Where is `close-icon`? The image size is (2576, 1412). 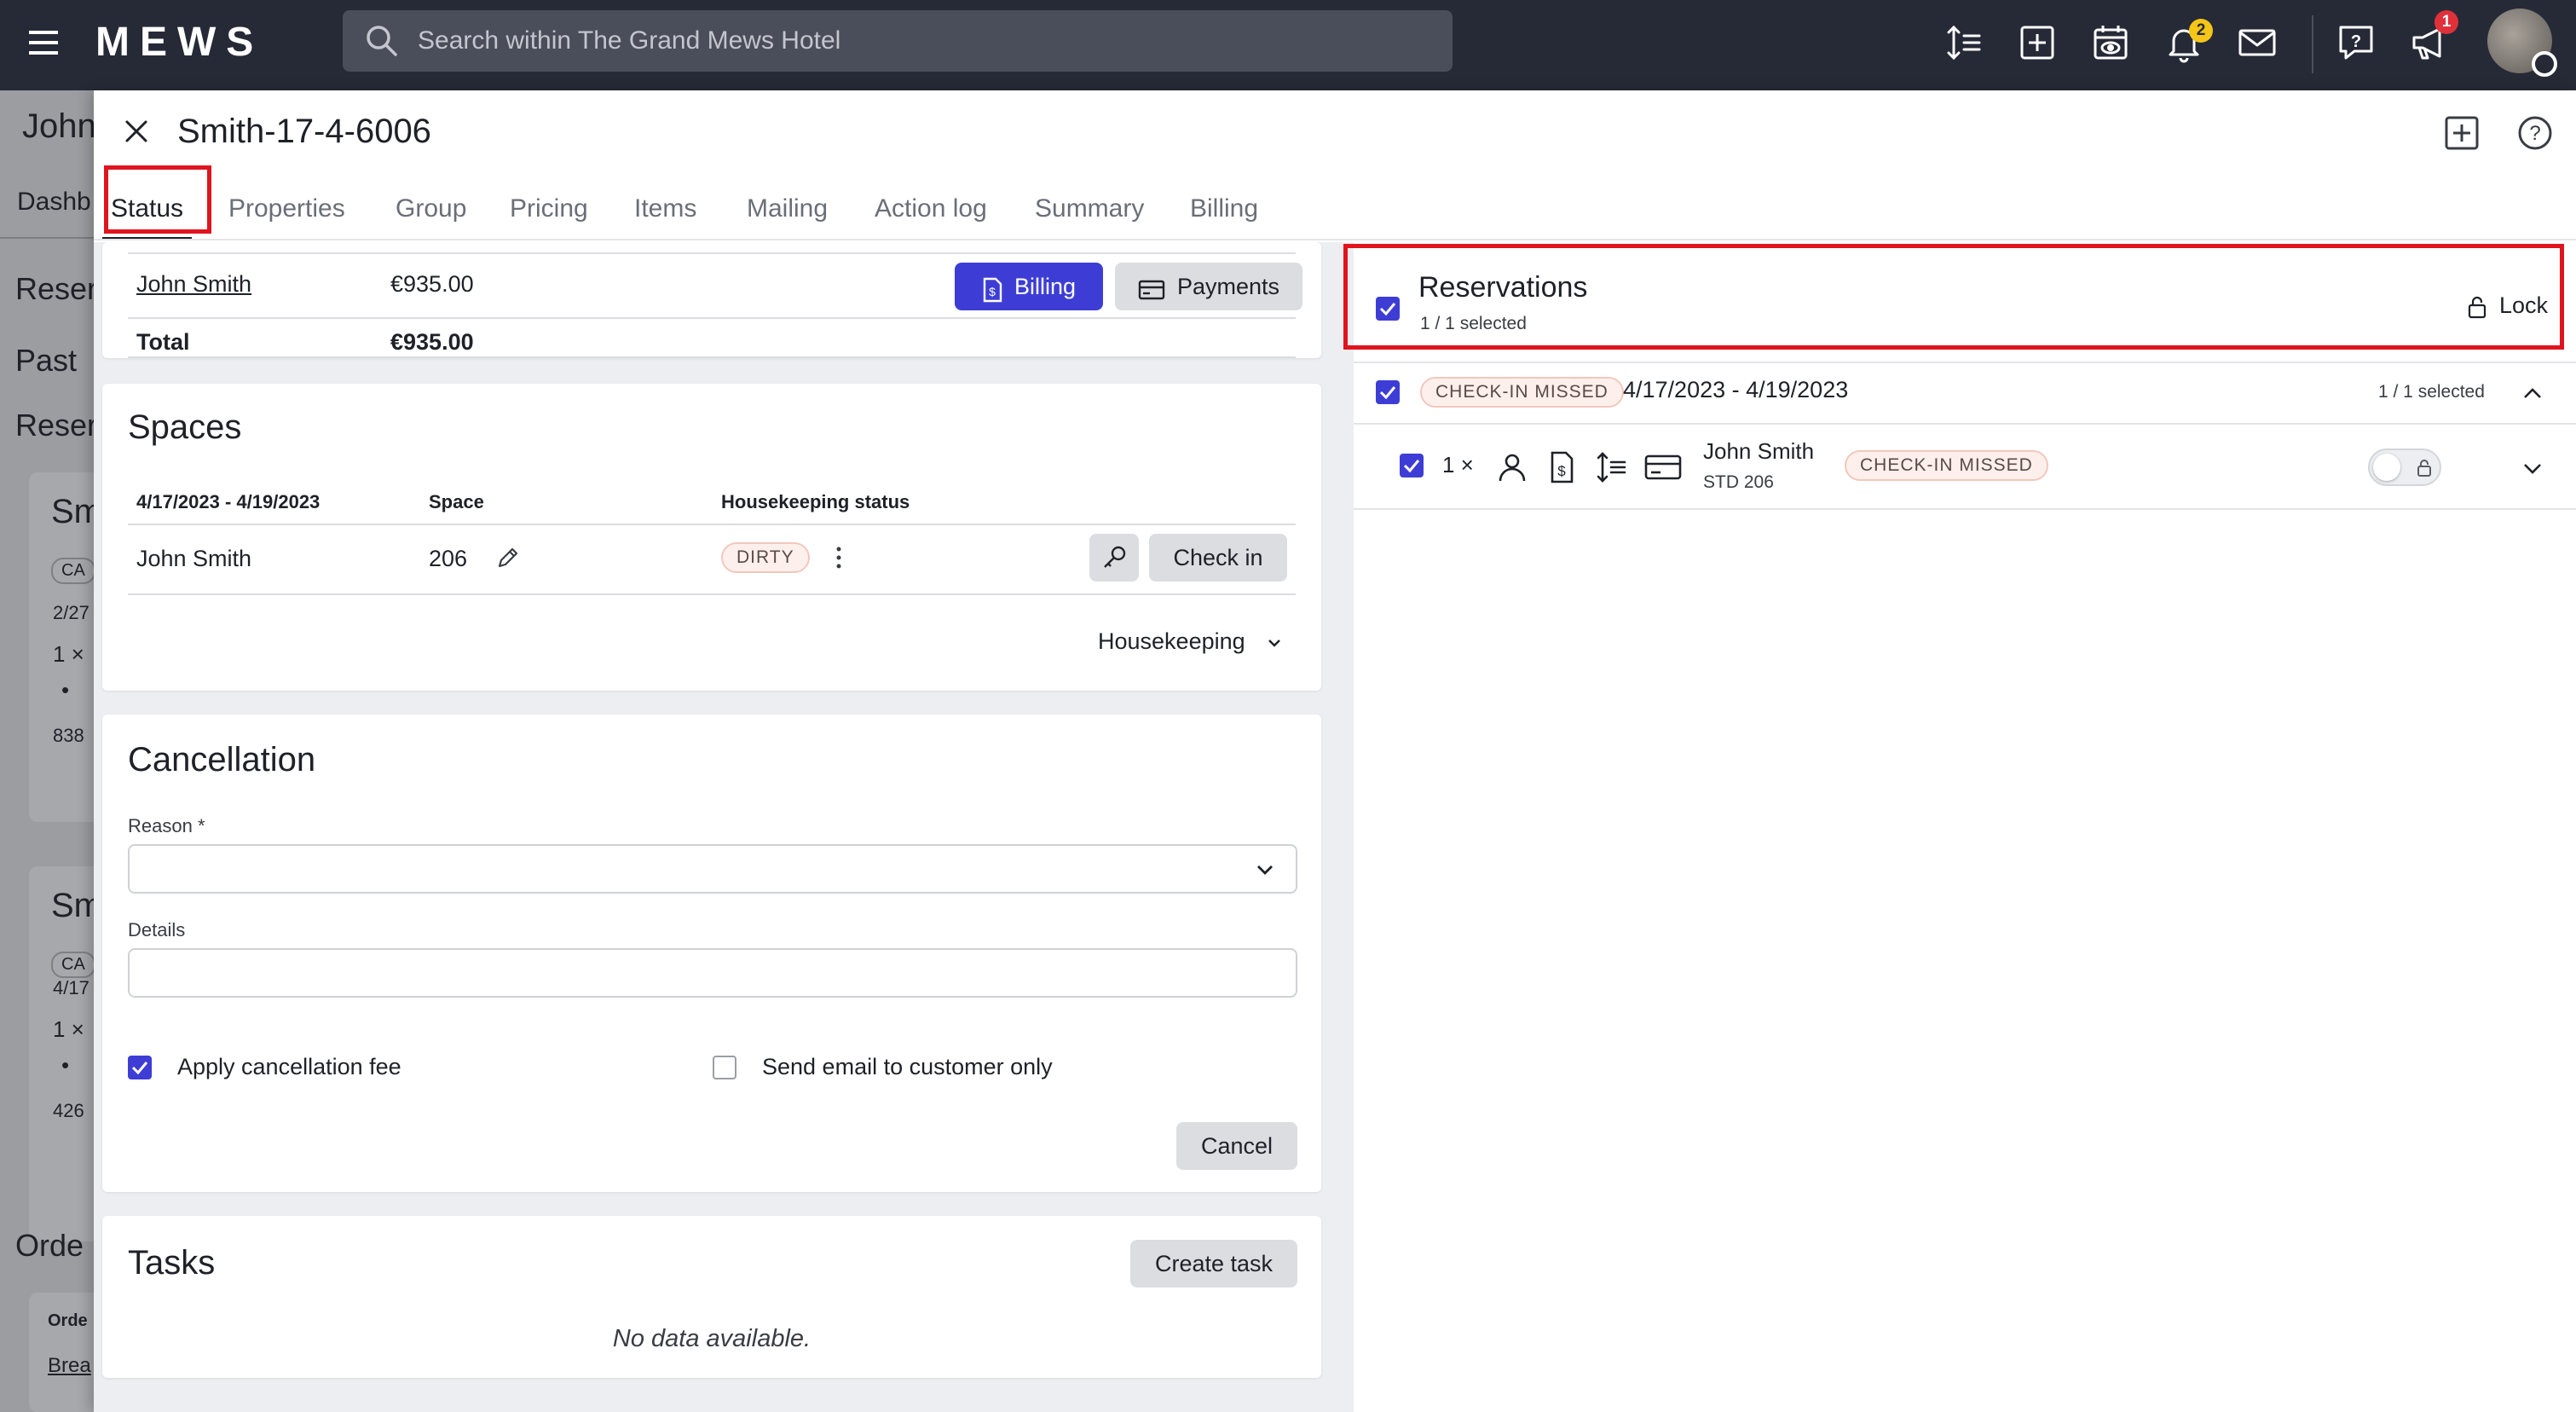 close-icon is located at coordinates (136, 131).